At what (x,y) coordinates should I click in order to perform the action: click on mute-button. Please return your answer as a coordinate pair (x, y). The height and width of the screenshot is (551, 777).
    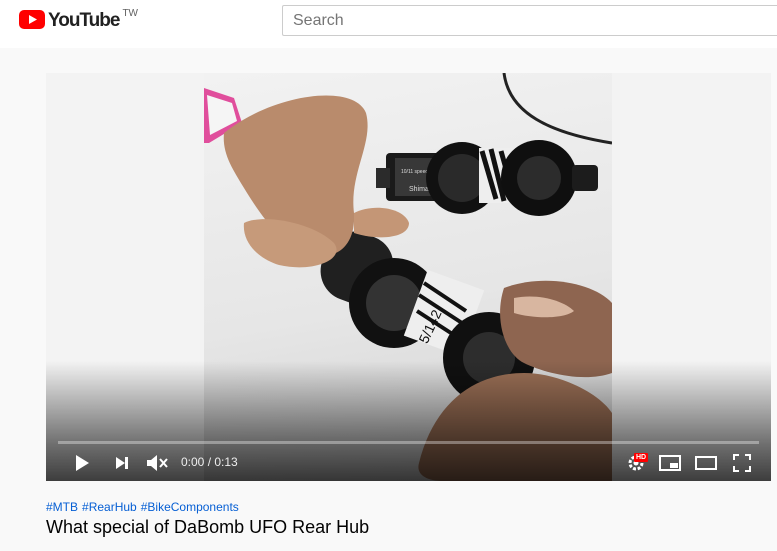
    Looking at the image, I should click on (157, 463).